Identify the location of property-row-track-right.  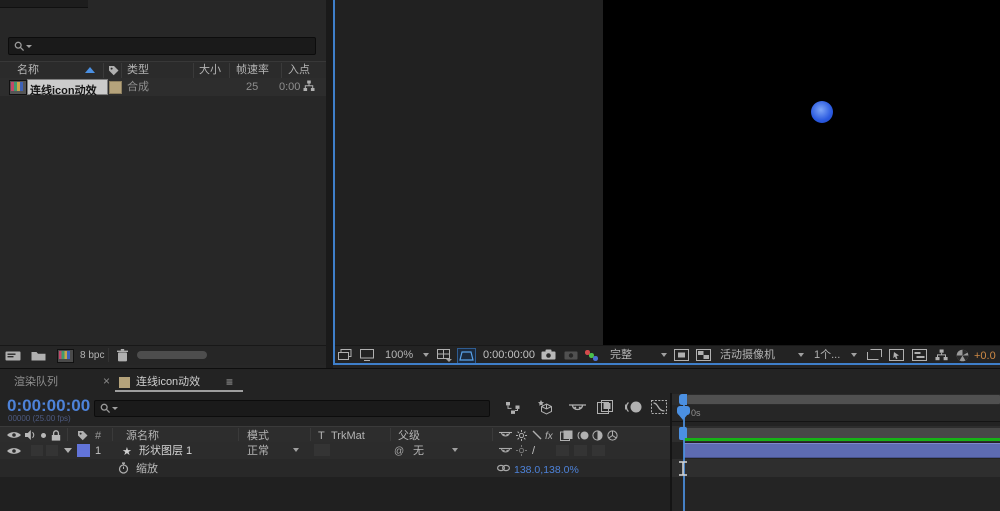
(836, 468).